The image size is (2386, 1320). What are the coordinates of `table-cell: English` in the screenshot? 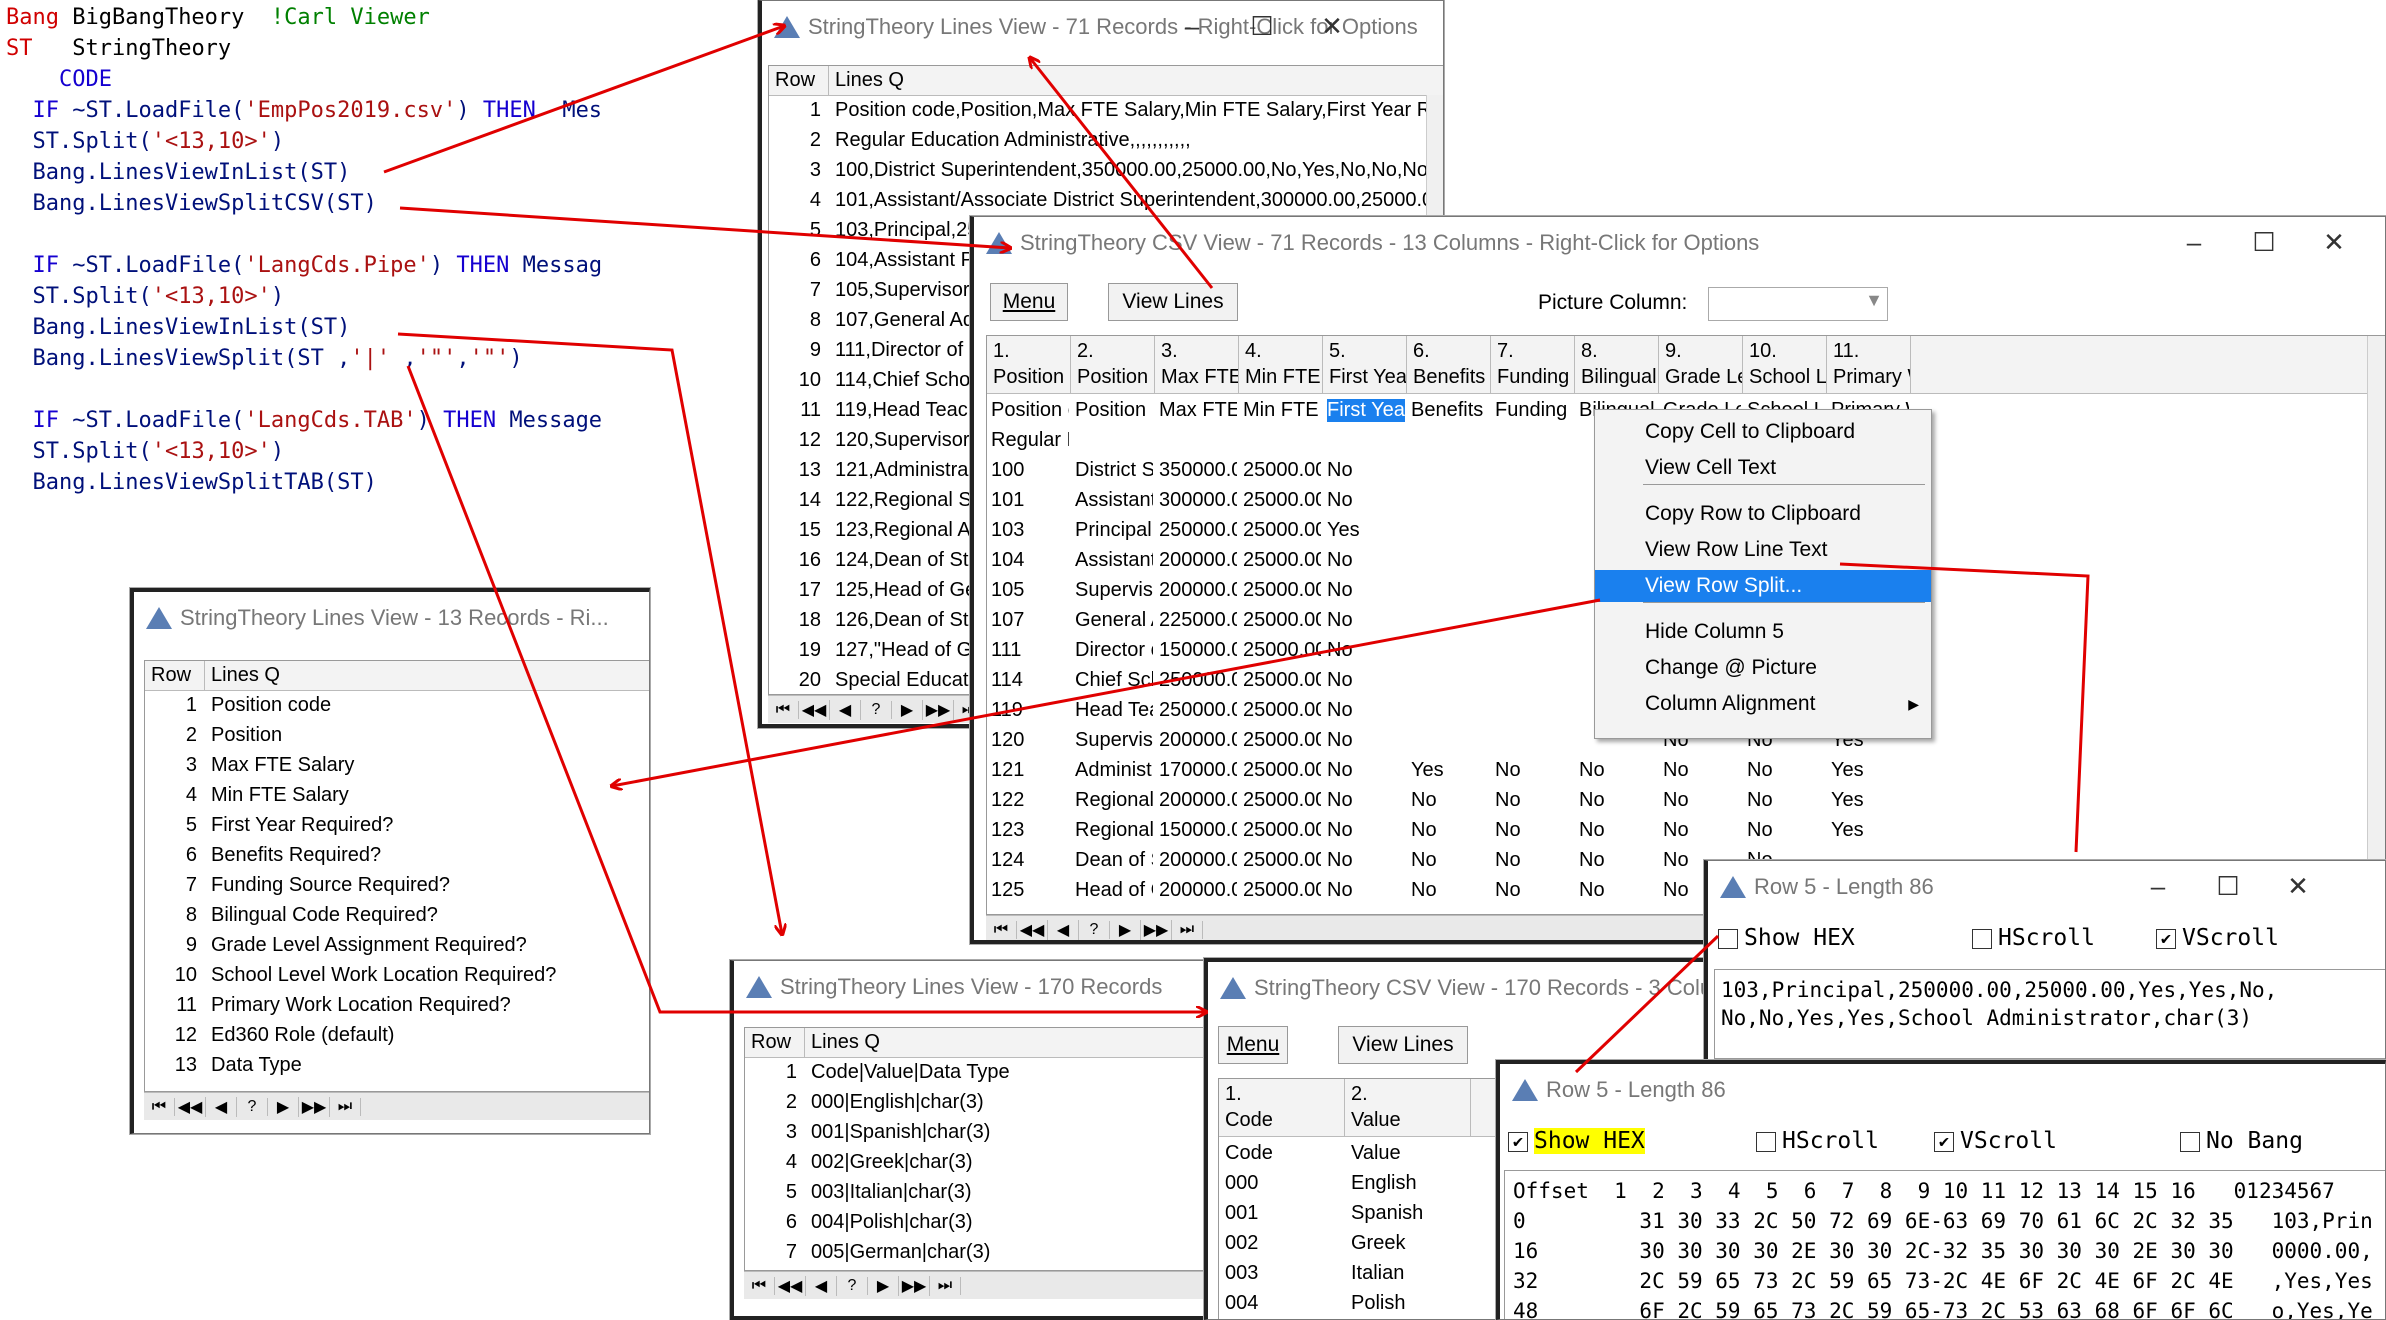 It's located at (1410, 1183).